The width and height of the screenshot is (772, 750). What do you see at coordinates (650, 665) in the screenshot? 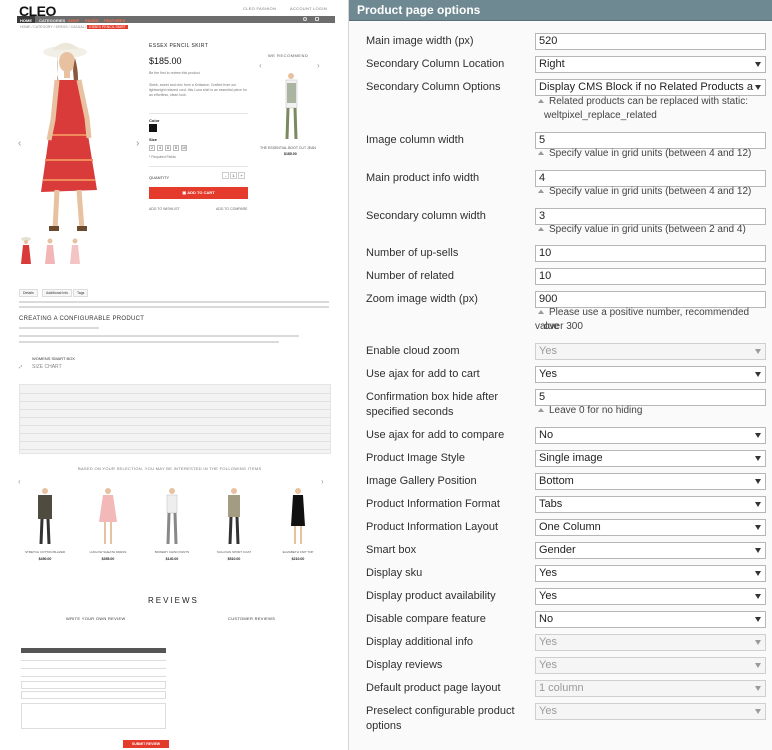
I see `display-reviews-select: Yes` at bounding box center [650, 665].